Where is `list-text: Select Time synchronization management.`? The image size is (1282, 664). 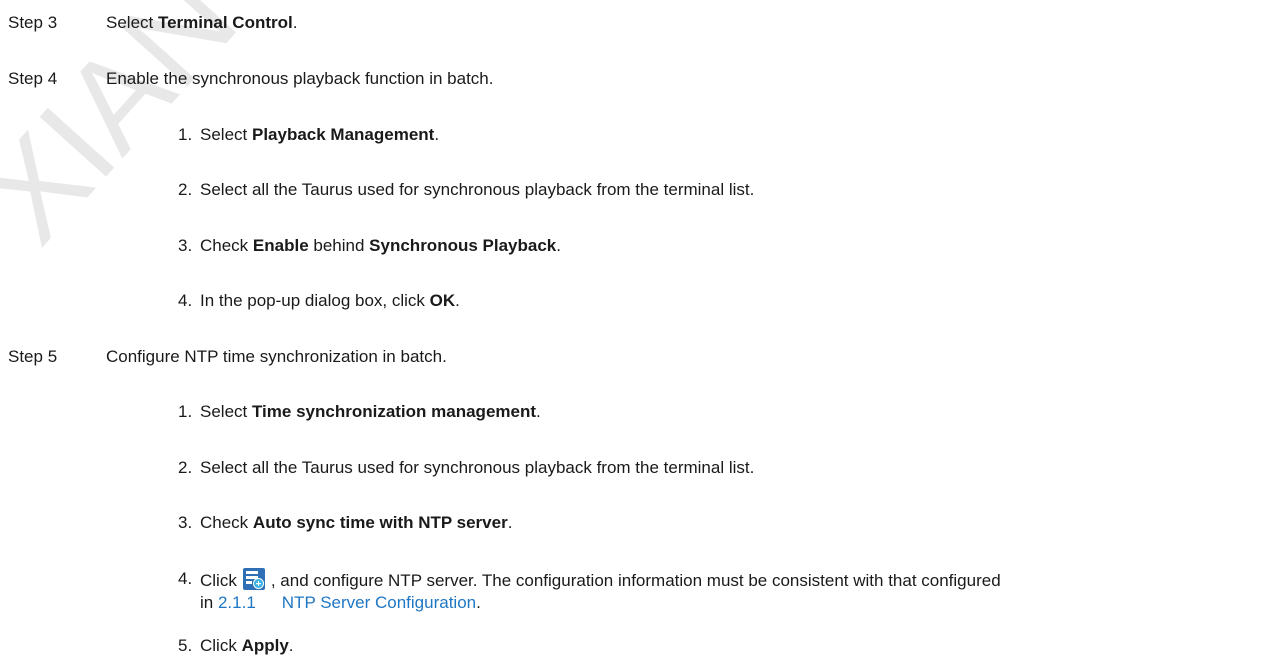
list-text: Select Time synchronization management. is located at coordinates (370, 411).